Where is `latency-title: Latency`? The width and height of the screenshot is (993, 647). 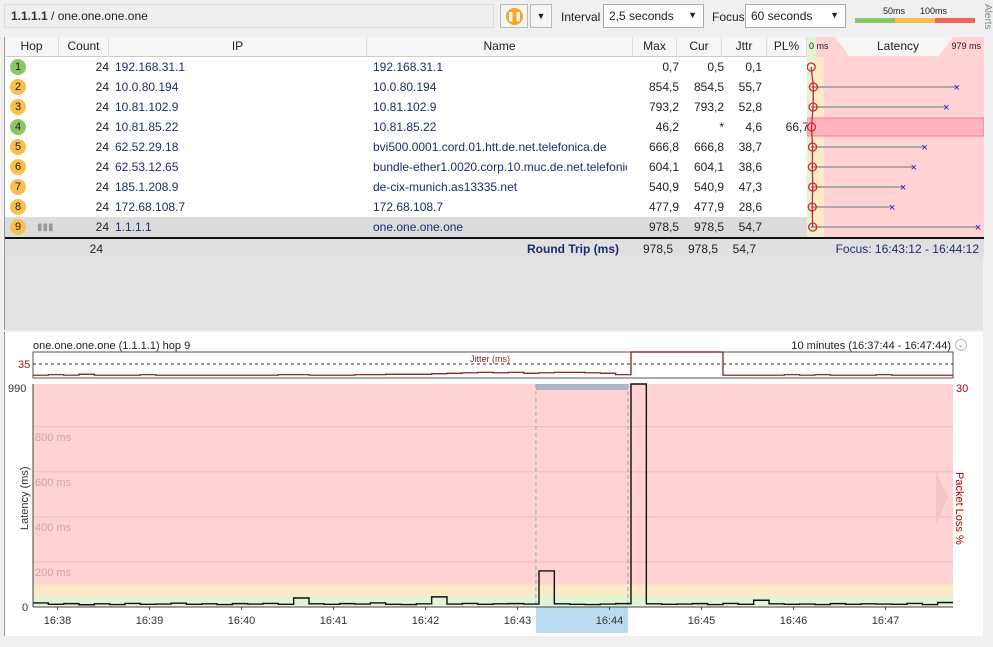 latency-title: Latency is located at coordinates (898, 46).